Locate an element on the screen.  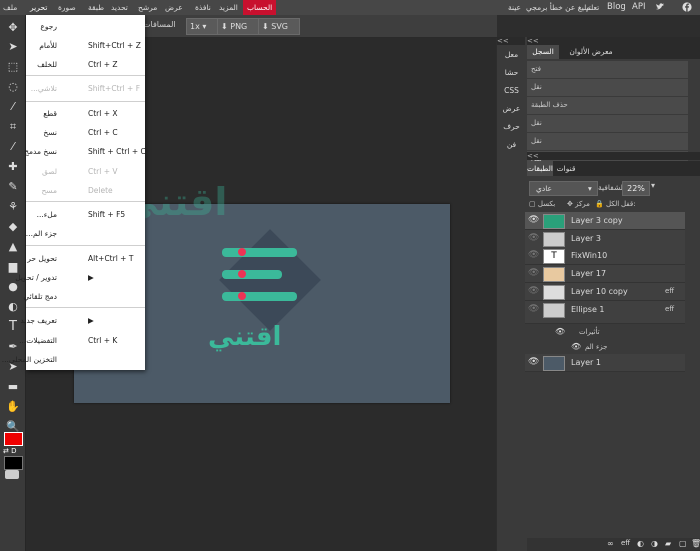
layer-row: 👁 Layer 3 copy is located at coordinates (605, 221).